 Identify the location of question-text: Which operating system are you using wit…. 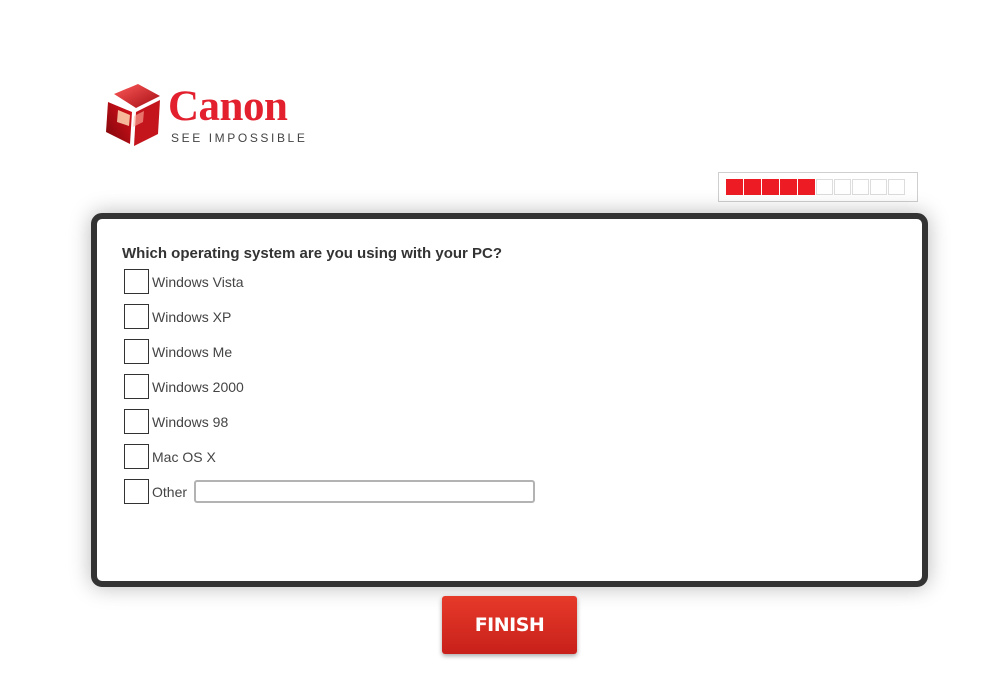
(312, 253).